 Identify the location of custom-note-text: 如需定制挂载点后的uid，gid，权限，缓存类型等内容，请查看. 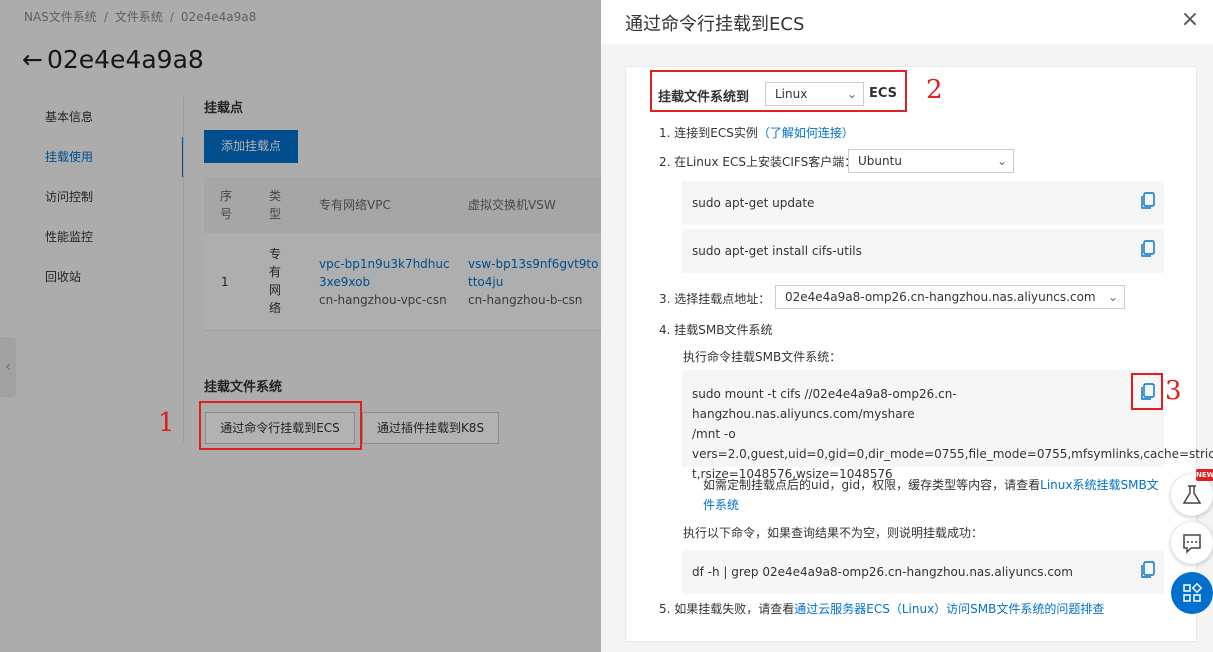
(872, 485).